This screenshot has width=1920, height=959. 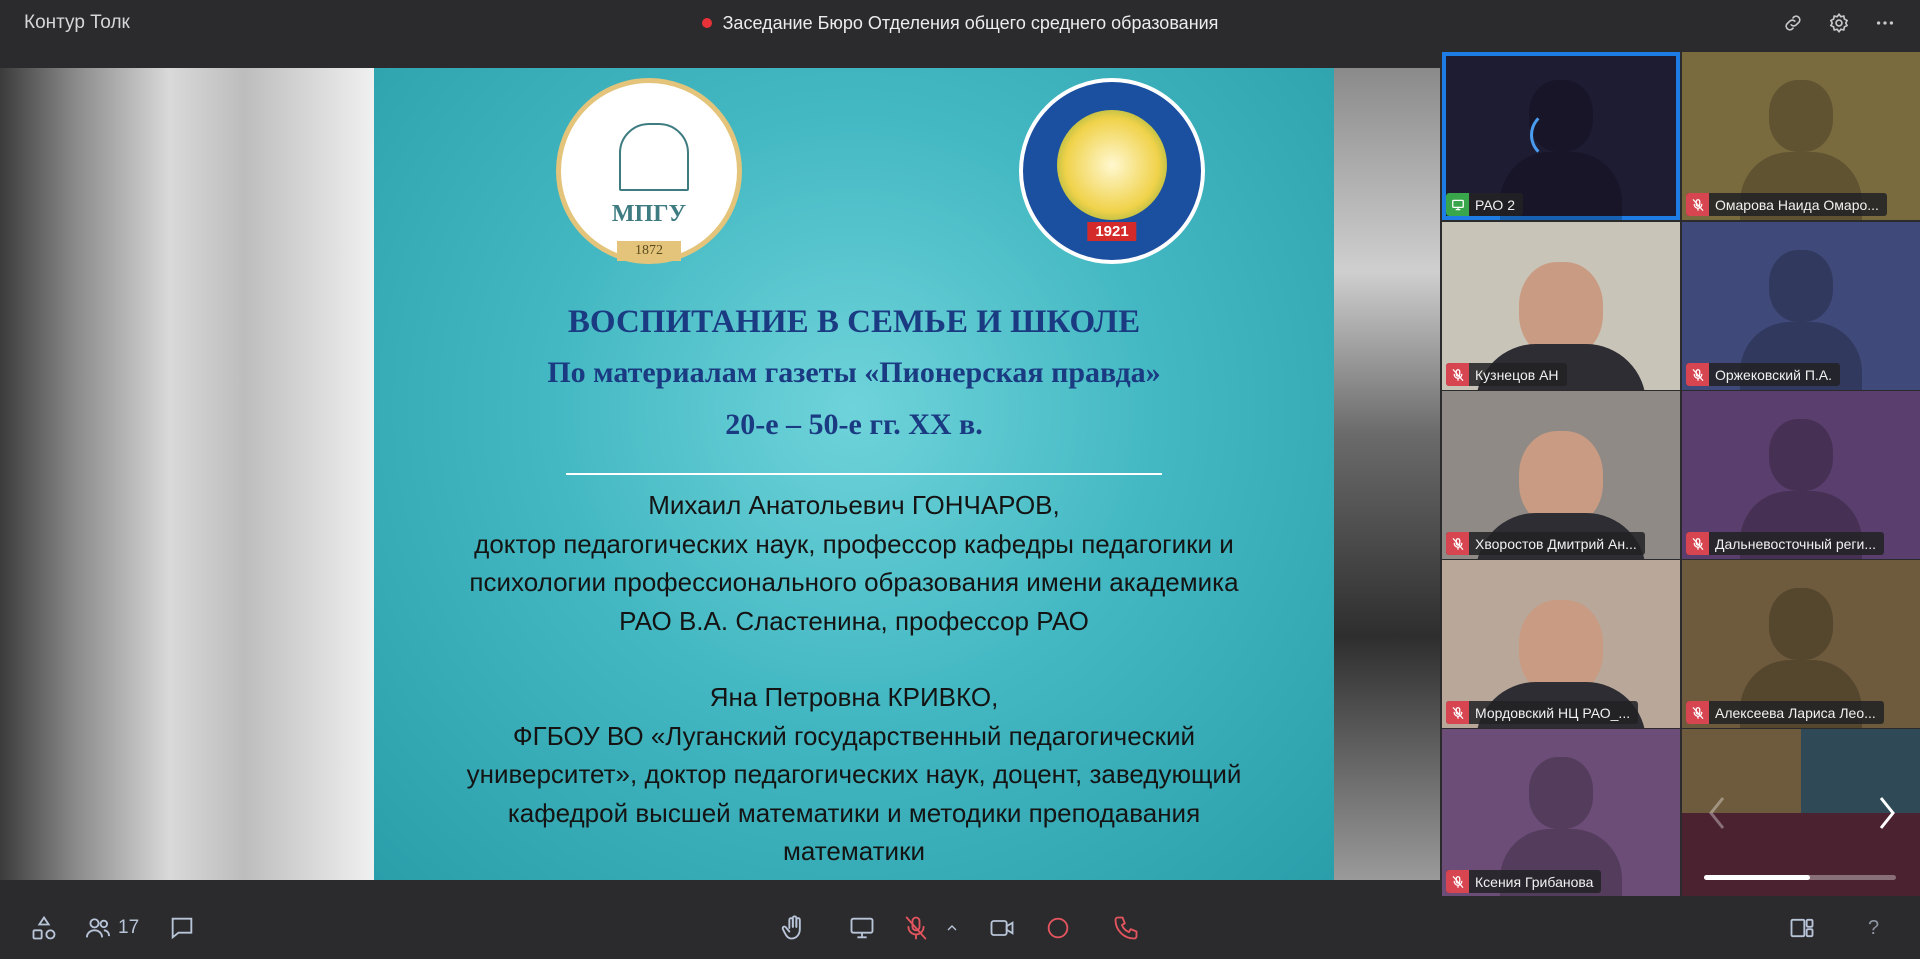 What do you see at coordinates (1058, 928) in the screenshot?
I see `record-icon` at bounding box center [1058, 928].